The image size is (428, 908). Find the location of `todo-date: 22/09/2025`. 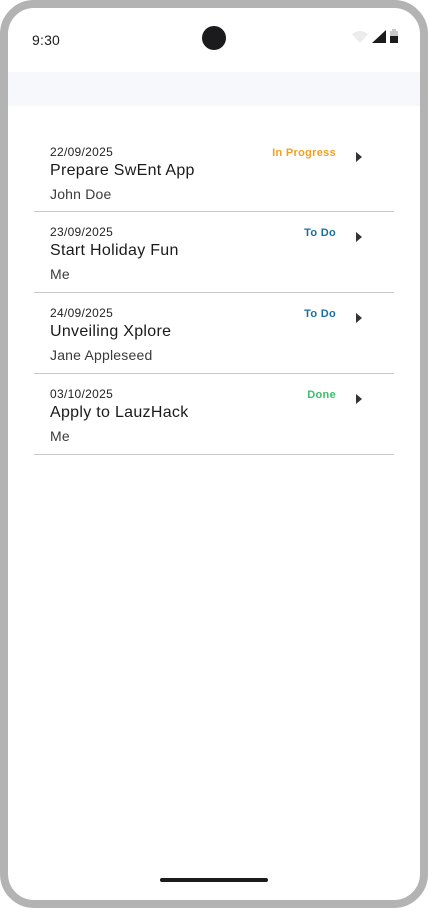

todo-date: 22/09/2025 is located at coordinates (82, 152).